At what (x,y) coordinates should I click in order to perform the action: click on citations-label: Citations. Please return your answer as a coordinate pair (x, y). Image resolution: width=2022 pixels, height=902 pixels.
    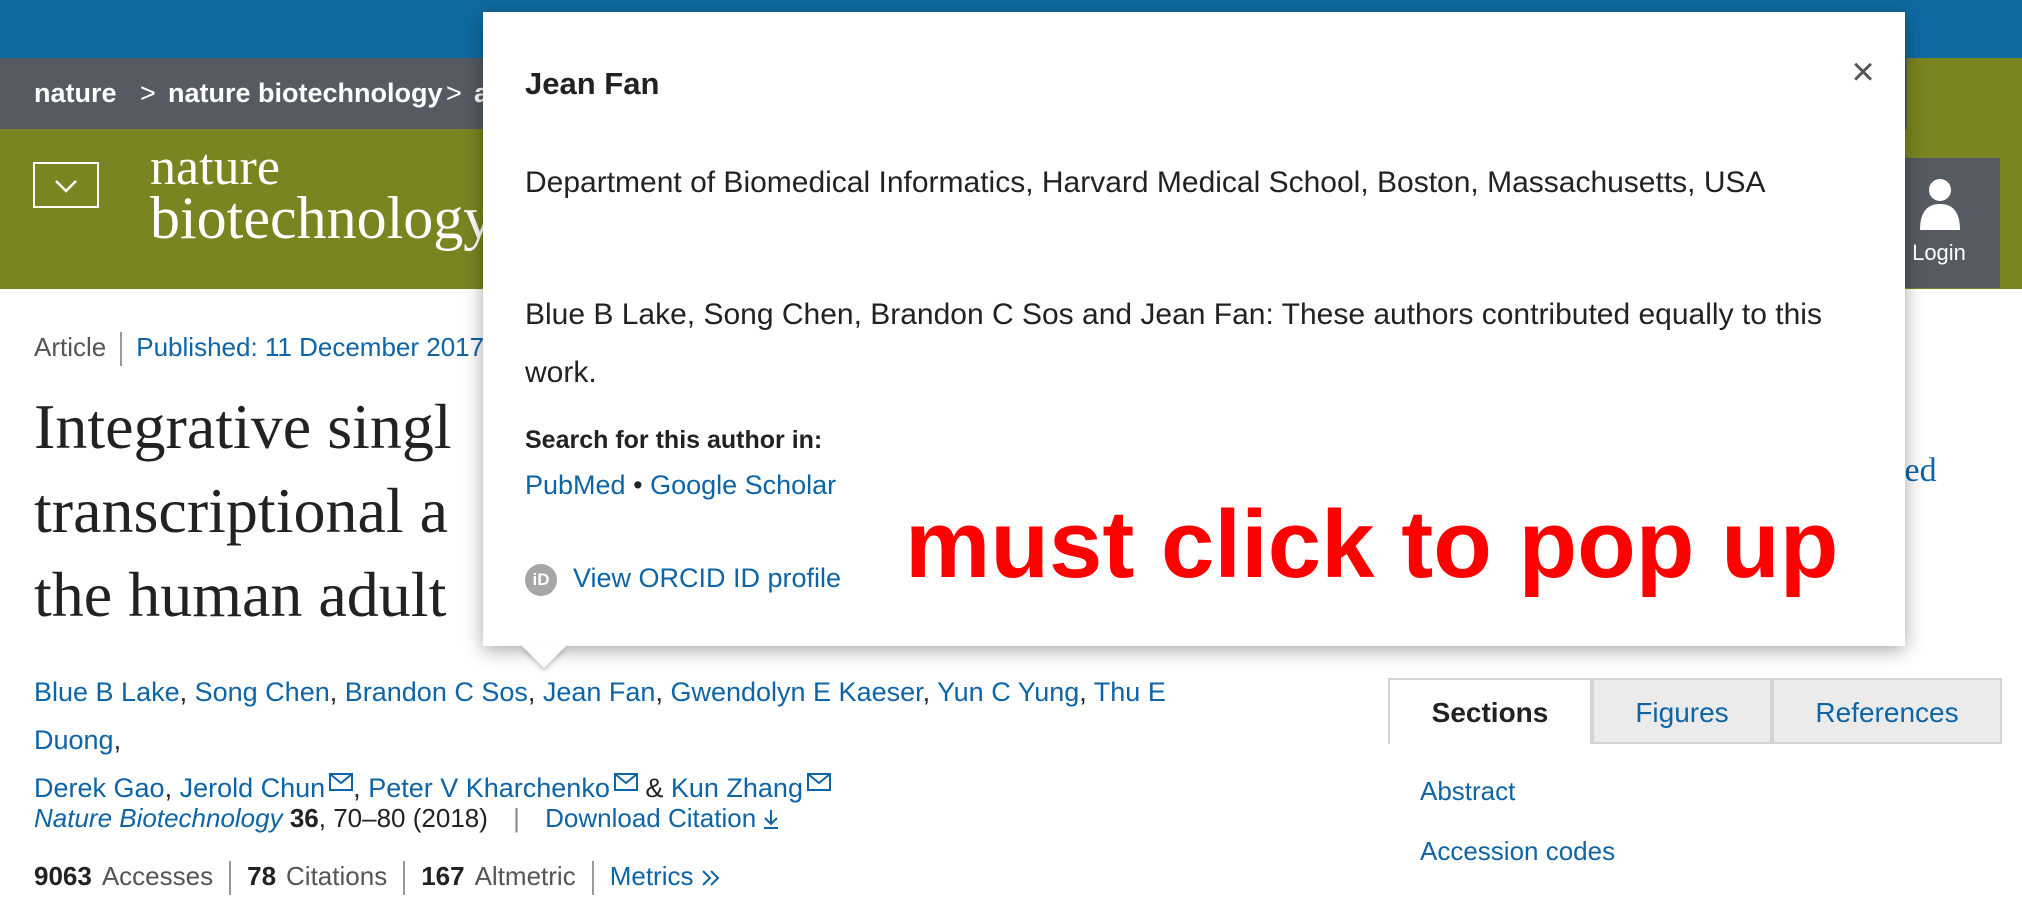
    Looking at the image, I should click on (337, 876).